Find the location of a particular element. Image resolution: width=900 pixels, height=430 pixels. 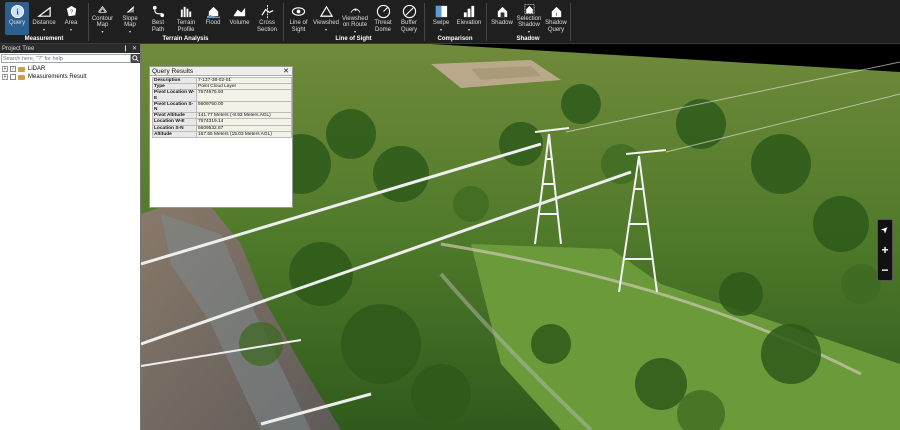

tree-item-label: LiDAR is located at coordinates (37, 69).